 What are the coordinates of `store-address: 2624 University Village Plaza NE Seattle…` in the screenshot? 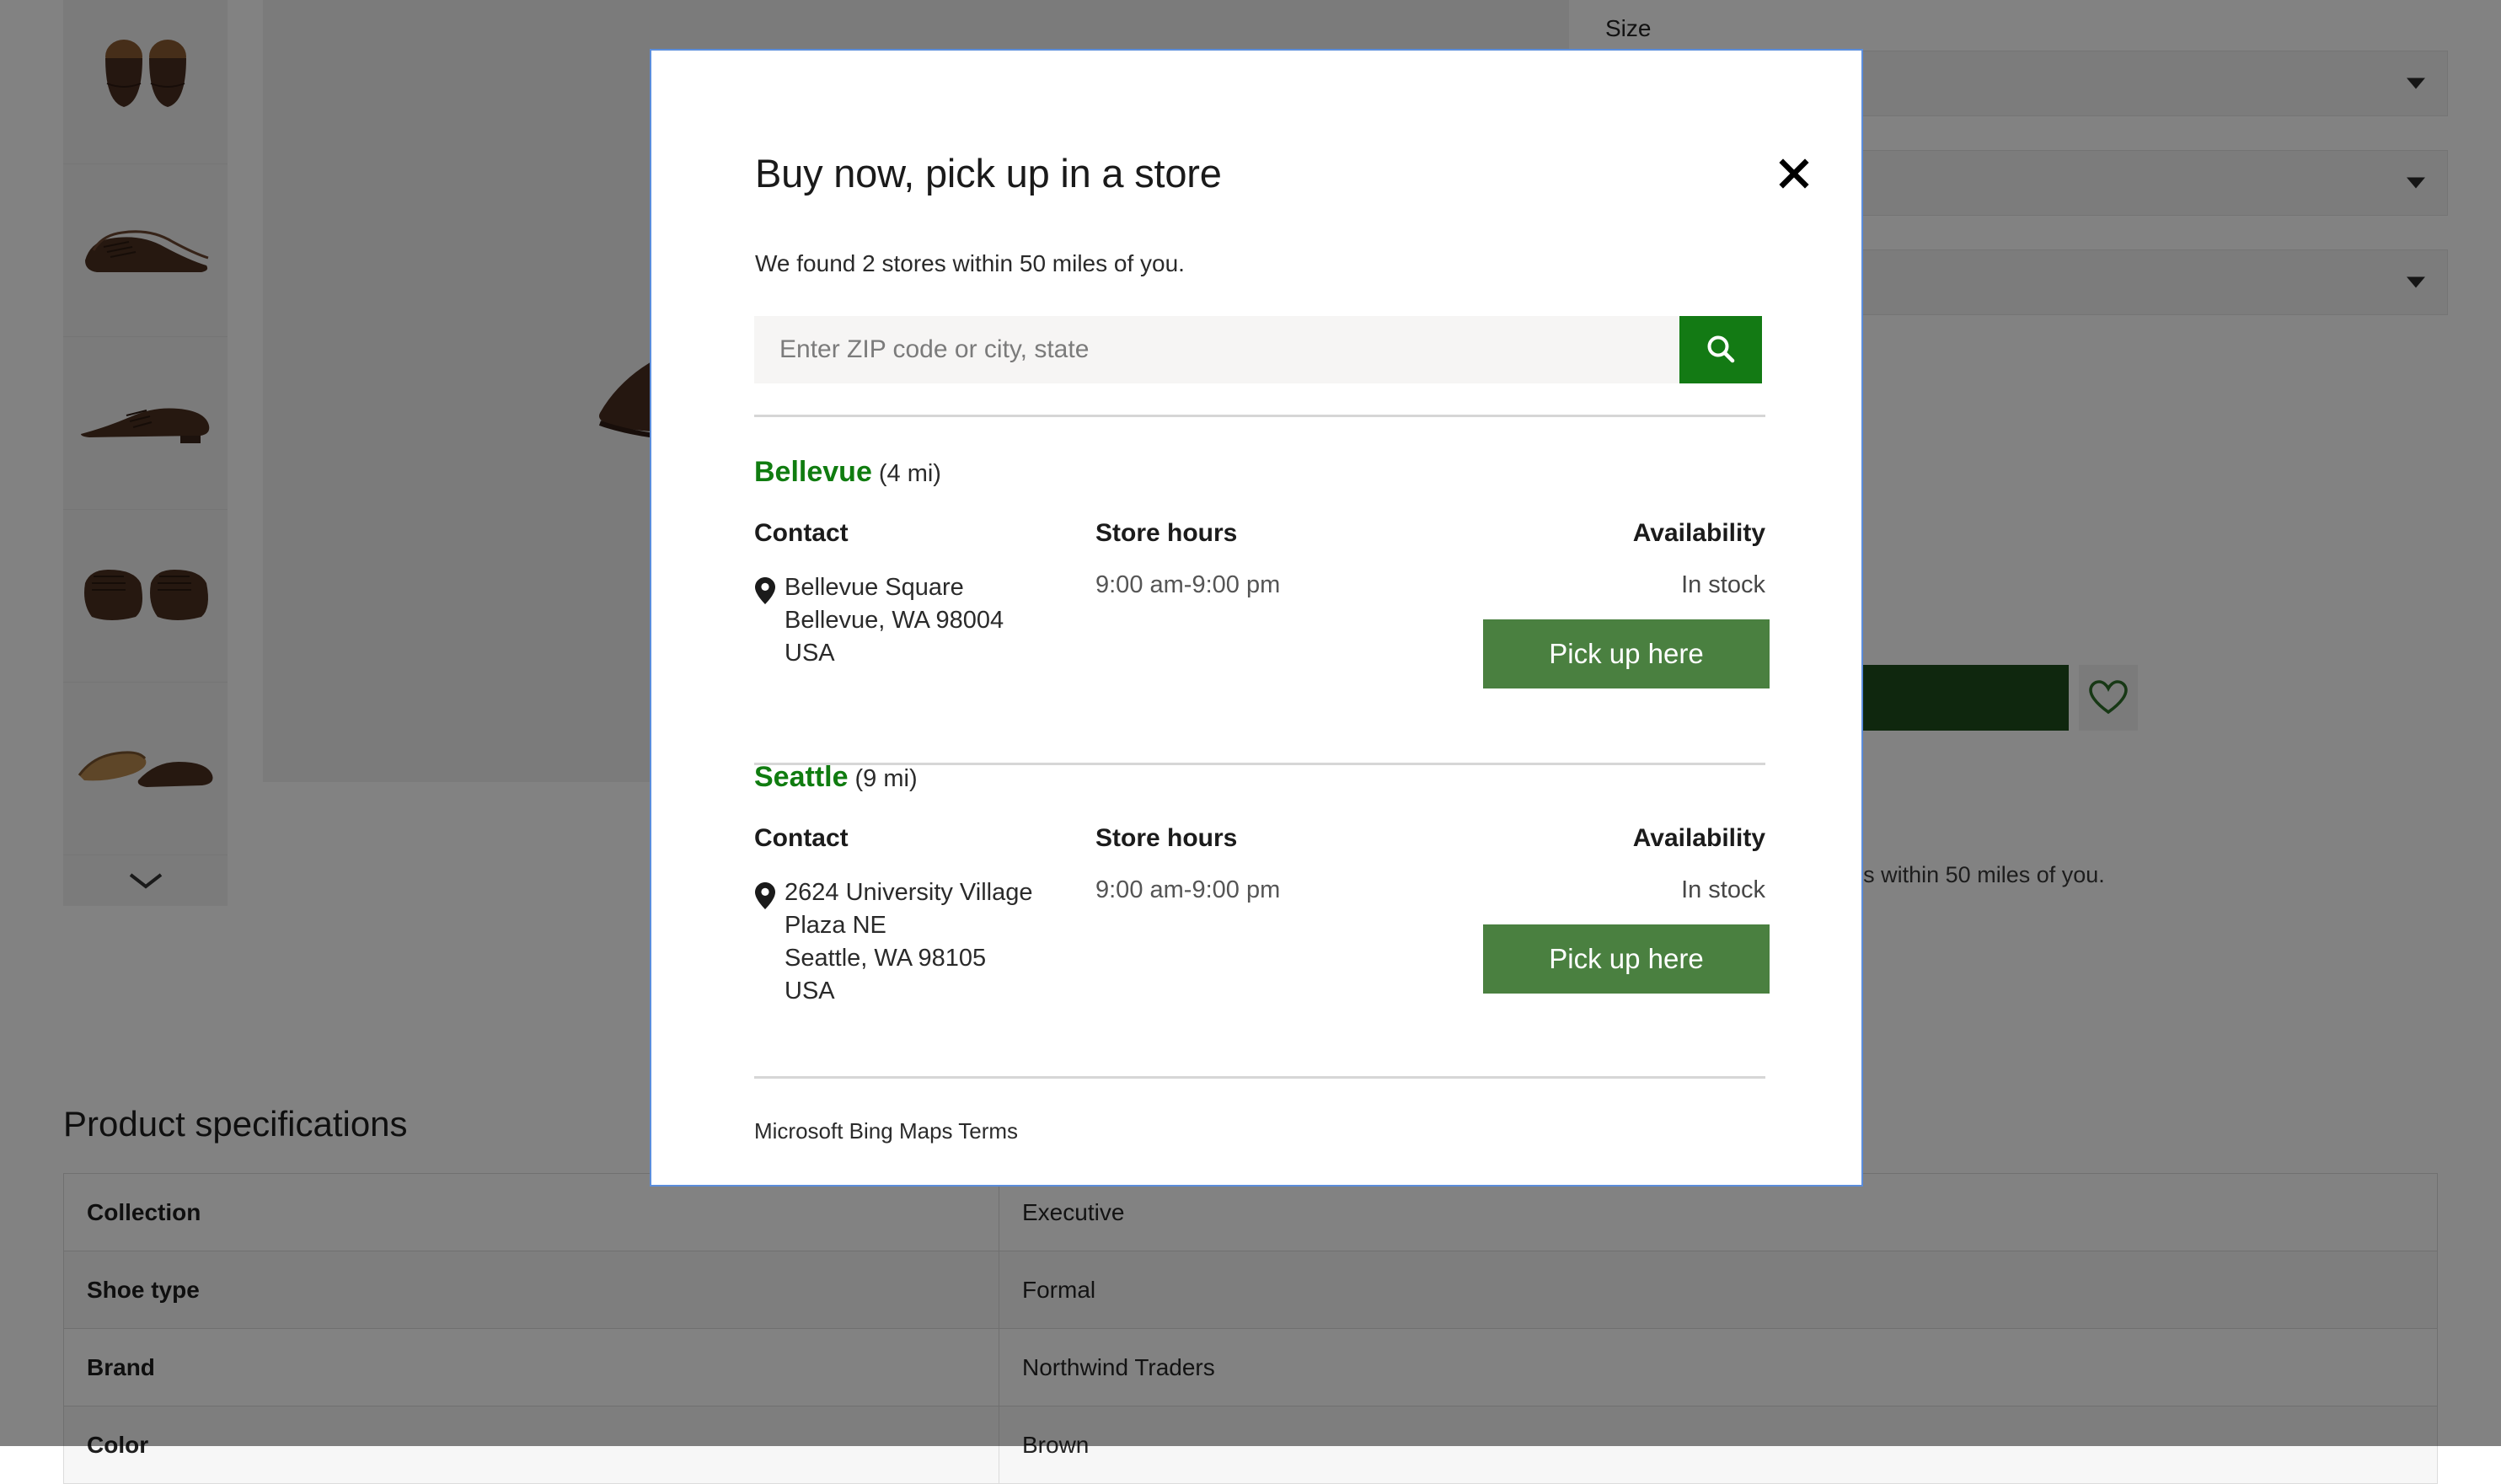 It's located at (908, 941).